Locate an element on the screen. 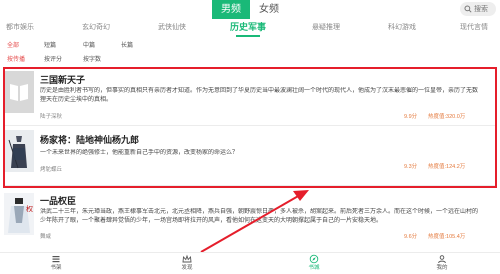  category-fantasy: 玄幻奇幻 is located at coordinates (96, 28).